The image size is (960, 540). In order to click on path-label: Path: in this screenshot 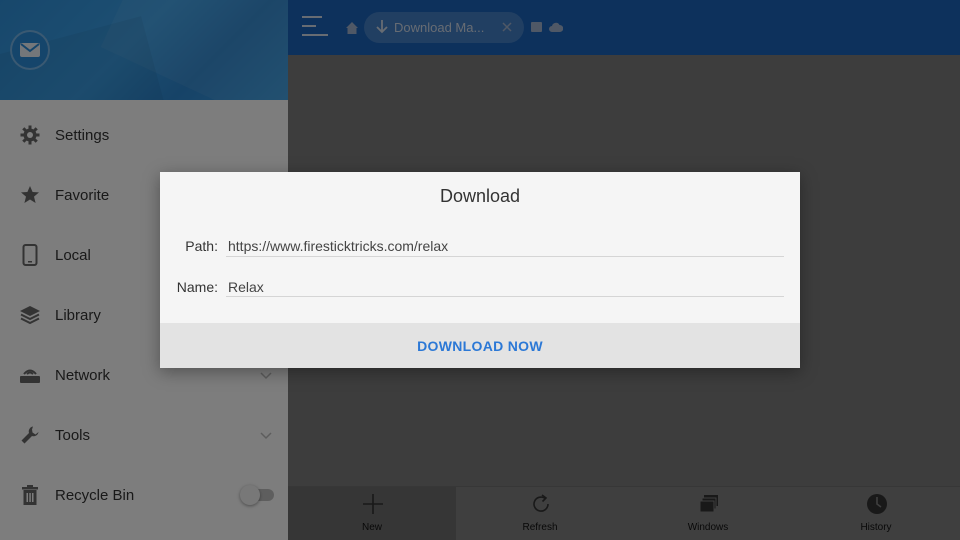, I will do `click(201, 246)`.